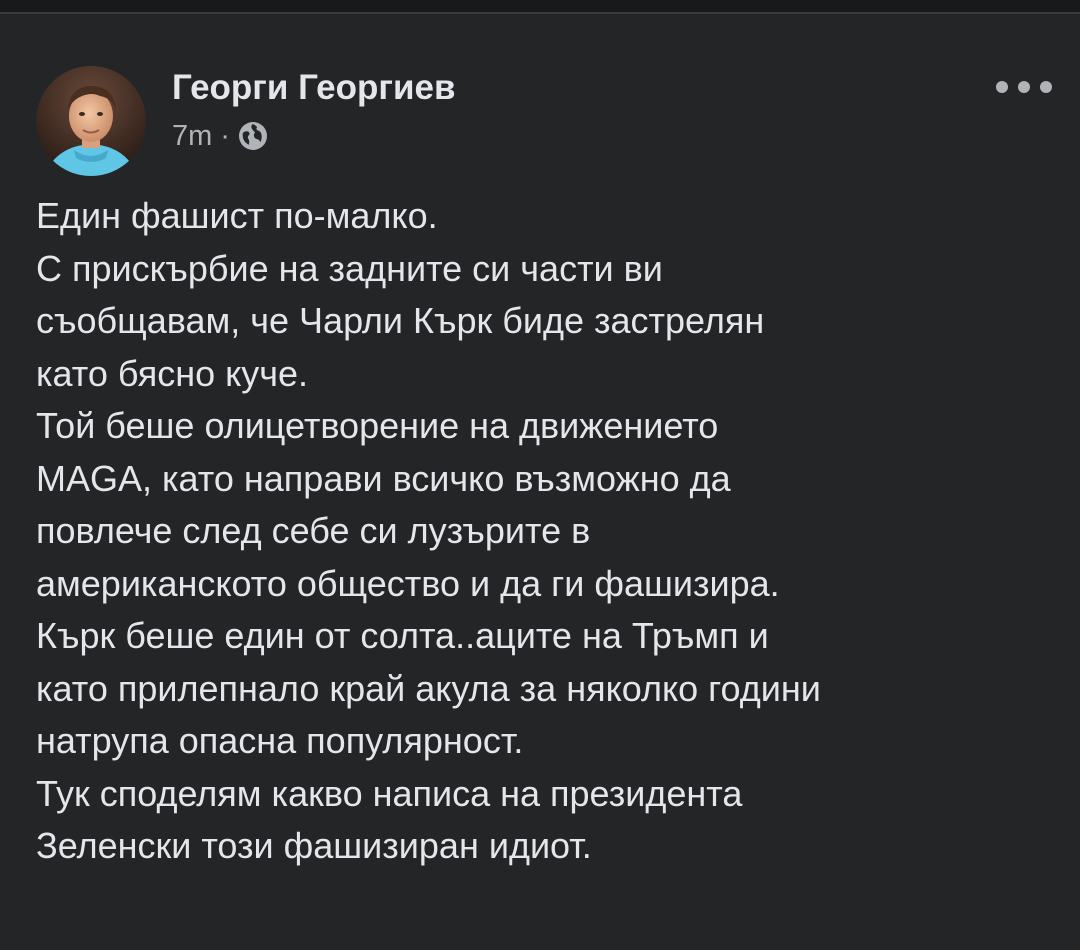 The height and width of the screenshot is (950, 1080). What do you see at coordinates (237, 215) in the screenshot?
I see `post-line: Един фашист по-малко.` at bounding box center [237, 215].